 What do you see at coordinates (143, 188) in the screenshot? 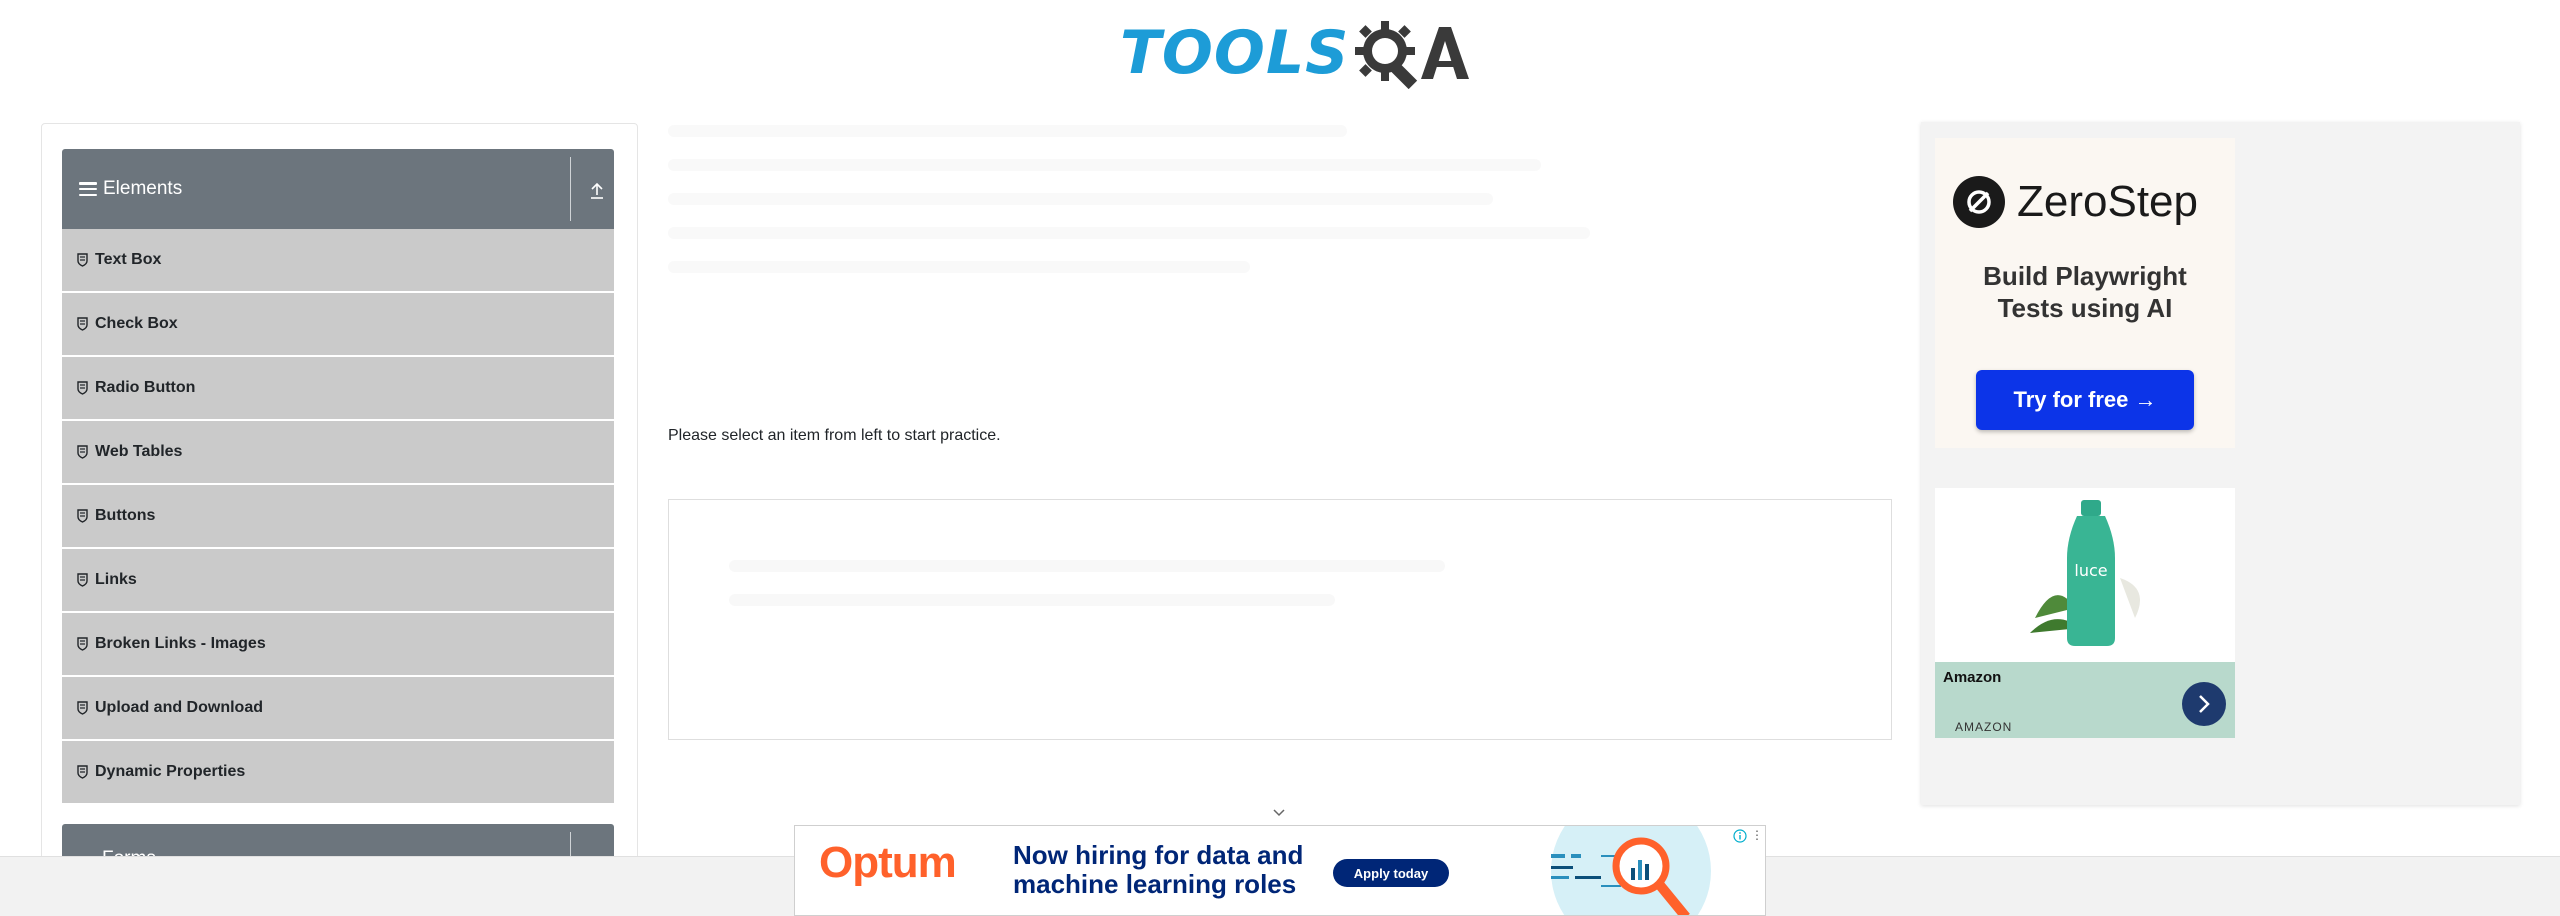
I see `group-title: Elements` at bounding box center [143, 188].